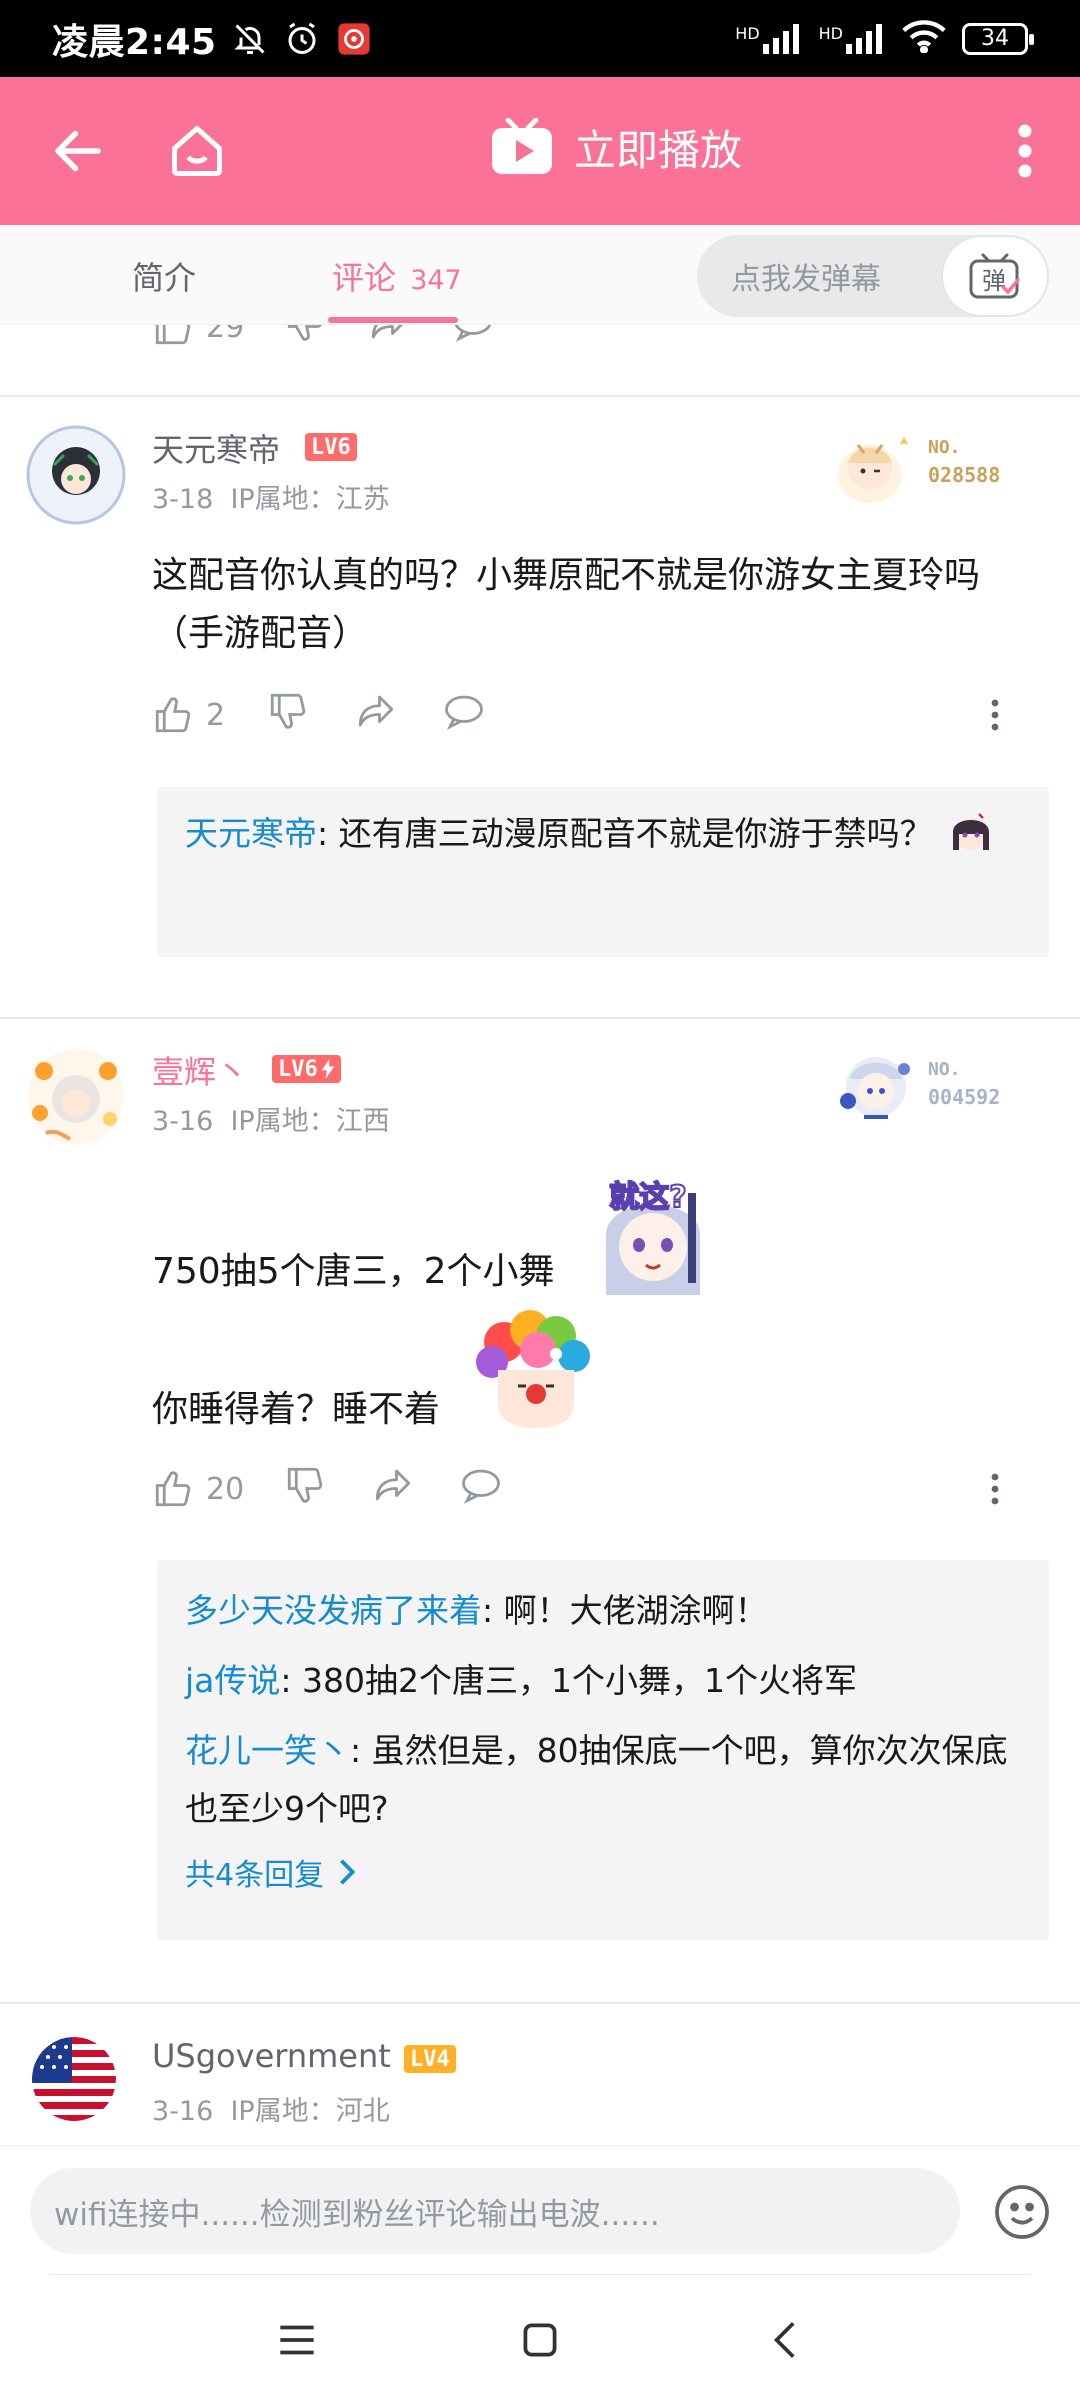 This screenshot has height=2400, width=1080. What do you see at coordinates (924, 39) in the screenshot?
I see `wifi-icon` at bounding box center [924, 39].